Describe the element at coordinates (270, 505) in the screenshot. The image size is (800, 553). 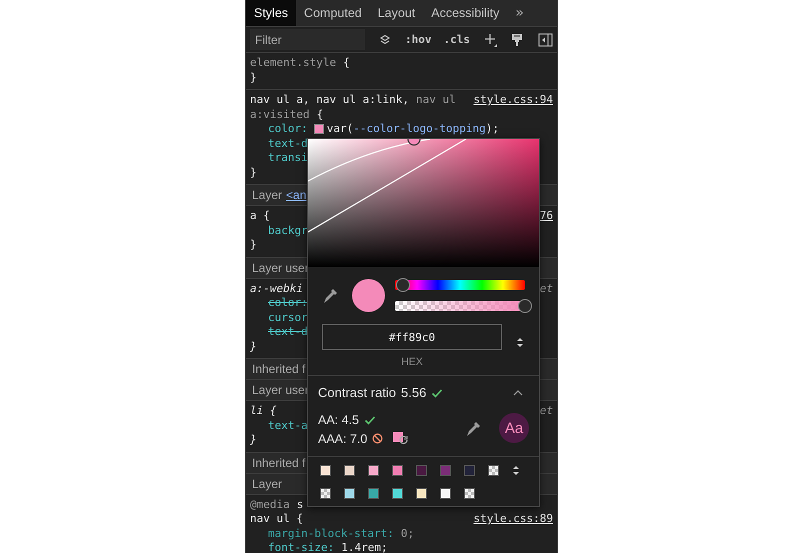
I see `selector-text: @media` at that location.